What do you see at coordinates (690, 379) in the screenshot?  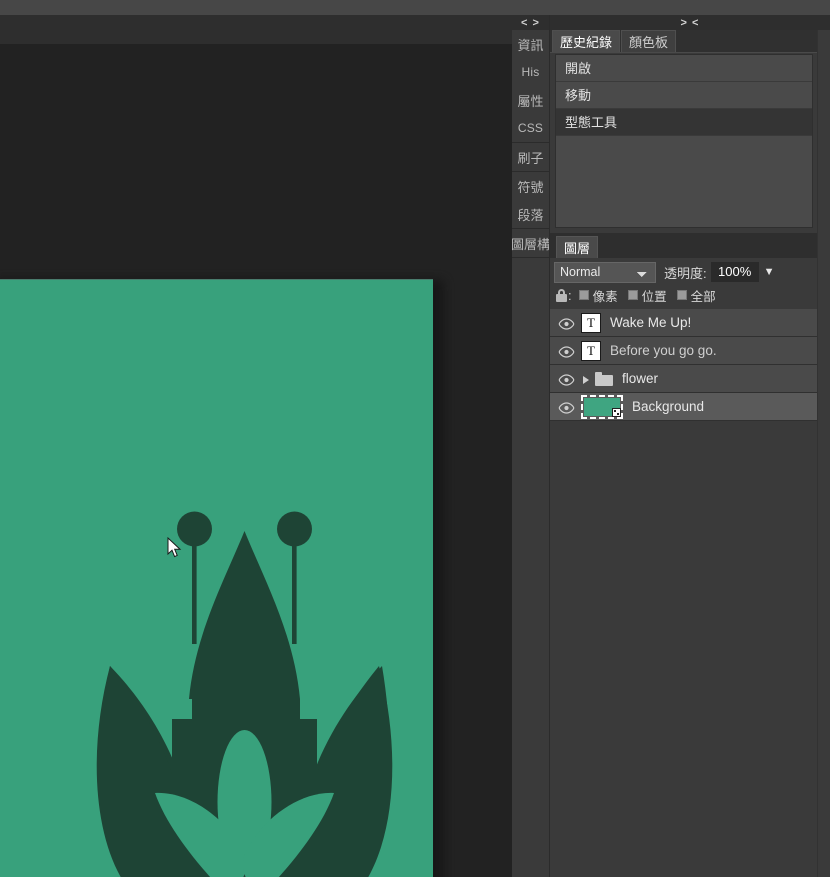 I see `table-row: flower` at bounding box center [690, 379].